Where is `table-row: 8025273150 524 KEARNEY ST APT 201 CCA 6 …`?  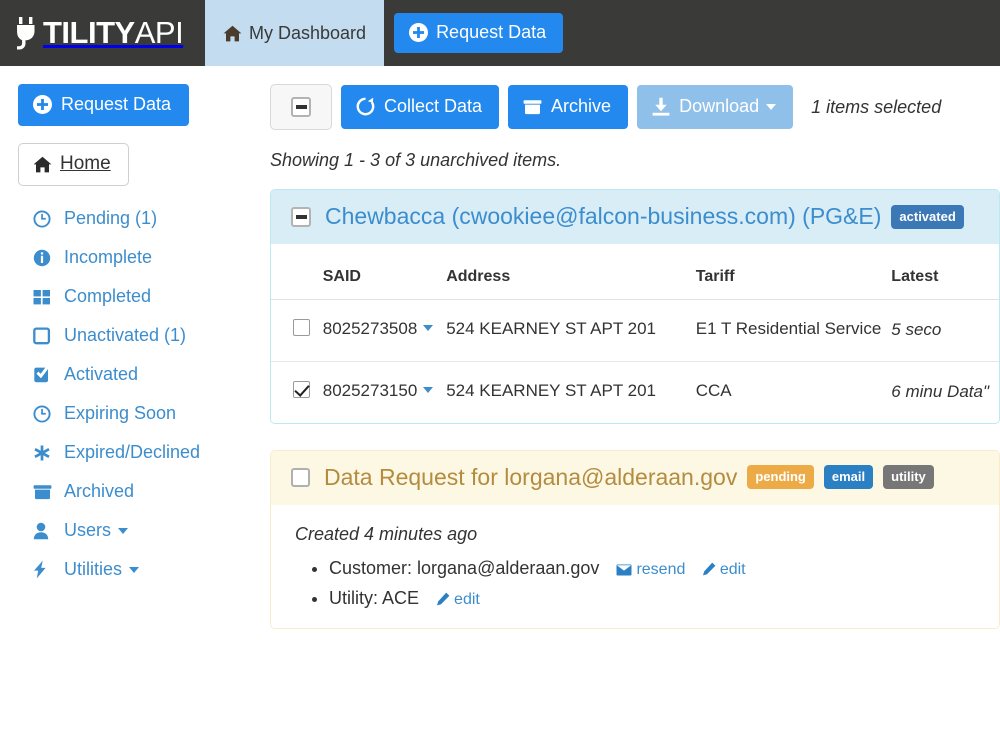
table-row: 8025273150 524 KEARNEY ST APT 201 CCA 6 … is located at coordinates (635, 391).